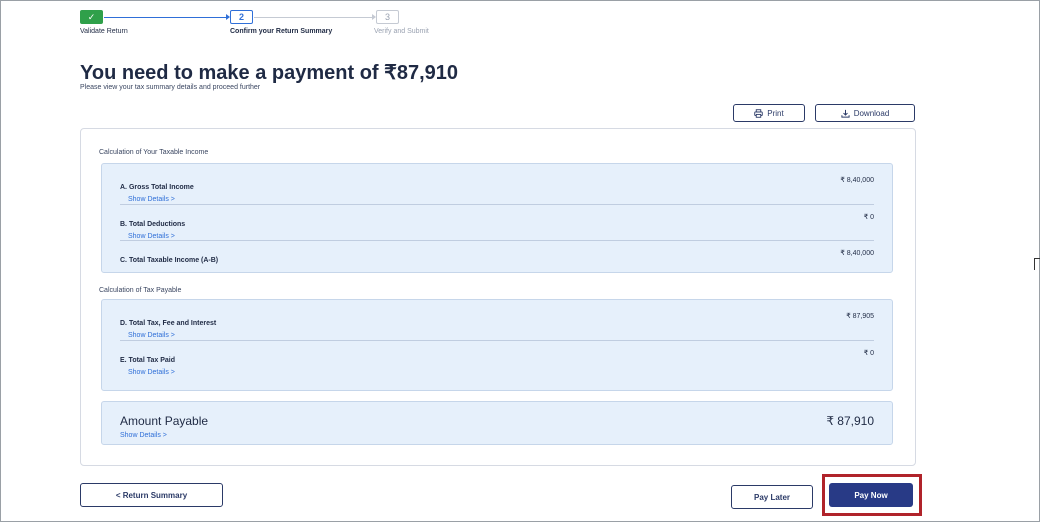 The image size is (1040, 522). What do you see at coordinates (154, 152) in the screenshot?
I see `taxable-income-title: Calculation of Your Taxable Income` at bounding box center [154, 152].